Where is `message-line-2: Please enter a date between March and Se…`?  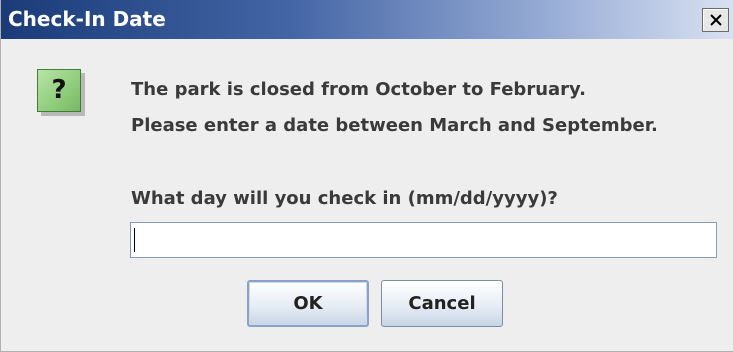 message-line-2: Please enter a date between March and Se… is located at coordinates (394, 125).